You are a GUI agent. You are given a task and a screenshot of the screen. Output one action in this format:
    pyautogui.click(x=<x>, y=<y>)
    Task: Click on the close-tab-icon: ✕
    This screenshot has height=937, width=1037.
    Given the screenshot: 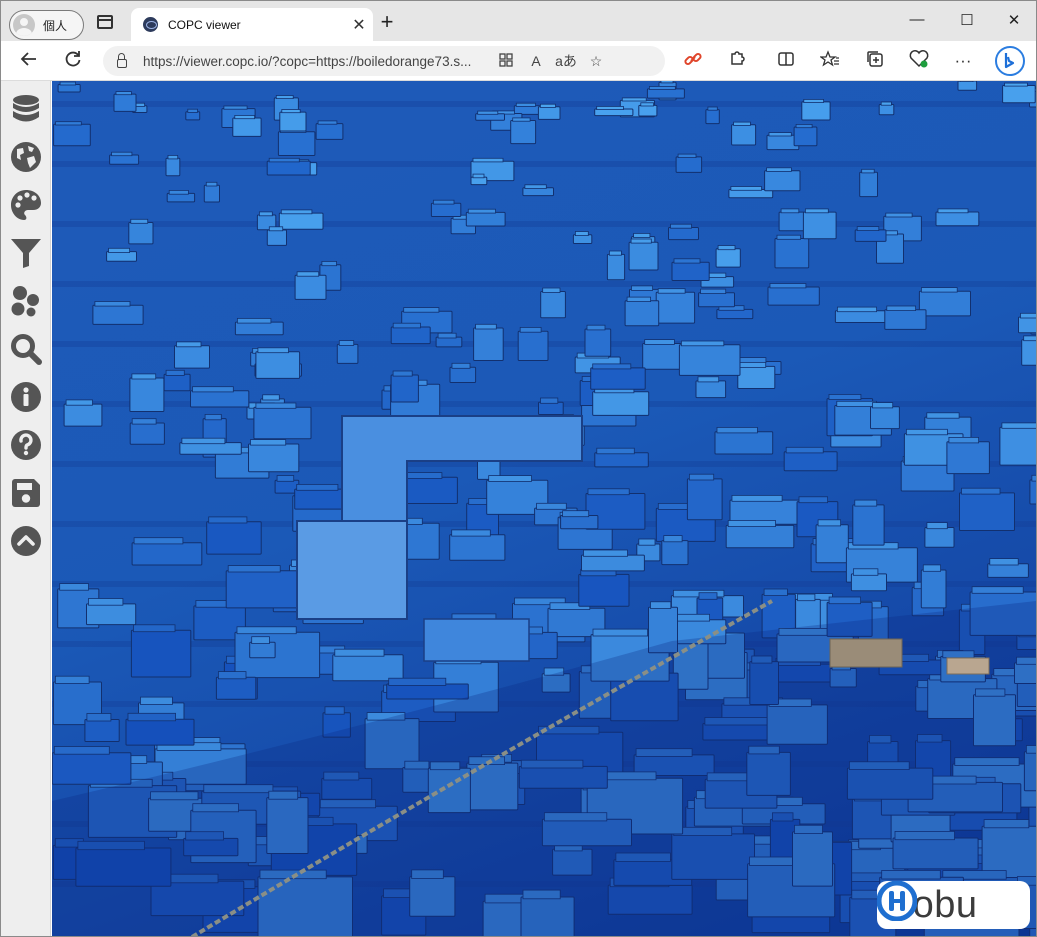 What is the action you would take?
    pyautogui.click(x=359, y=25)
    